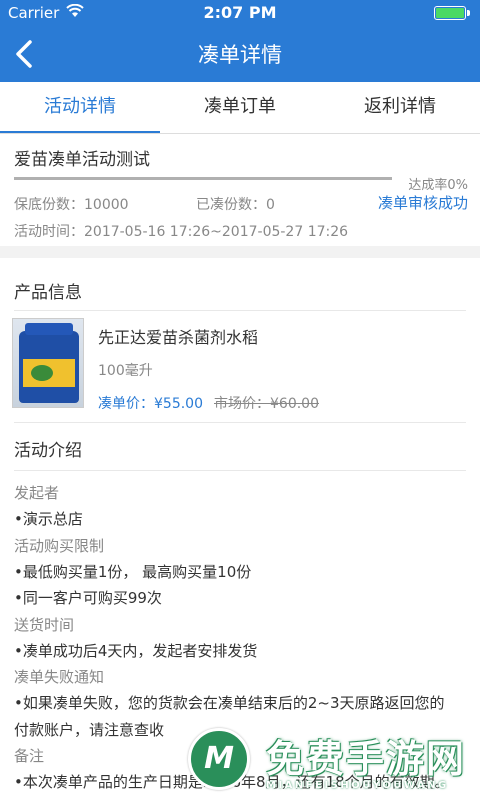  Describe the element at coordinates (178, 404) in the screenshot. I see `group-price-value: ¥55.00` at that location.